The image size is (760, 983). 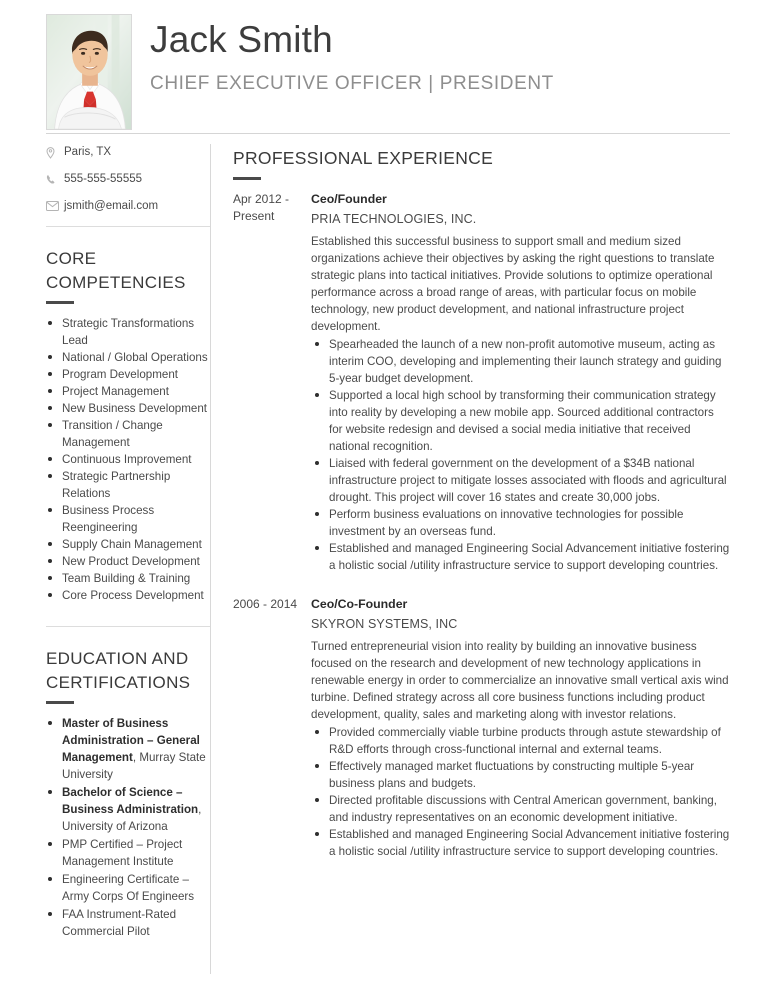 I want to click on experience-dates: Apr 2012 - Present, so click(x=261, y=208).